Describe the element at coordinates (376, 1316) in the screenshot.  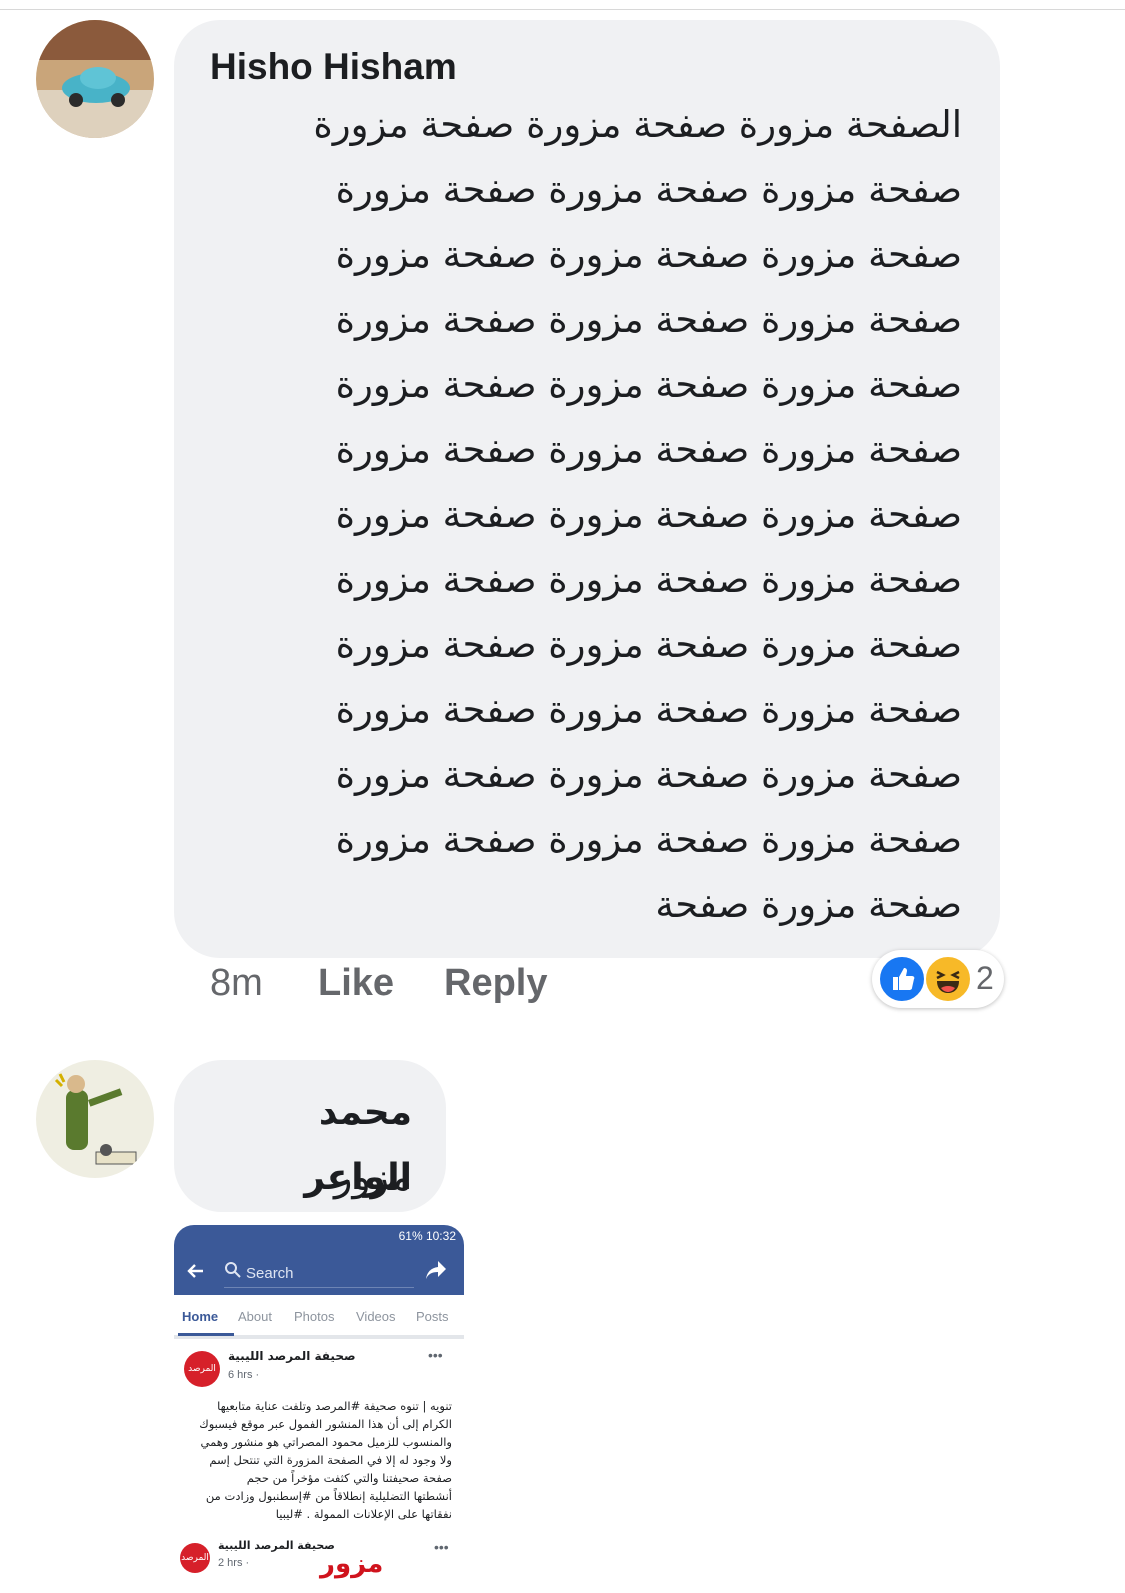
I see `tab-videos: Videos` at that location.